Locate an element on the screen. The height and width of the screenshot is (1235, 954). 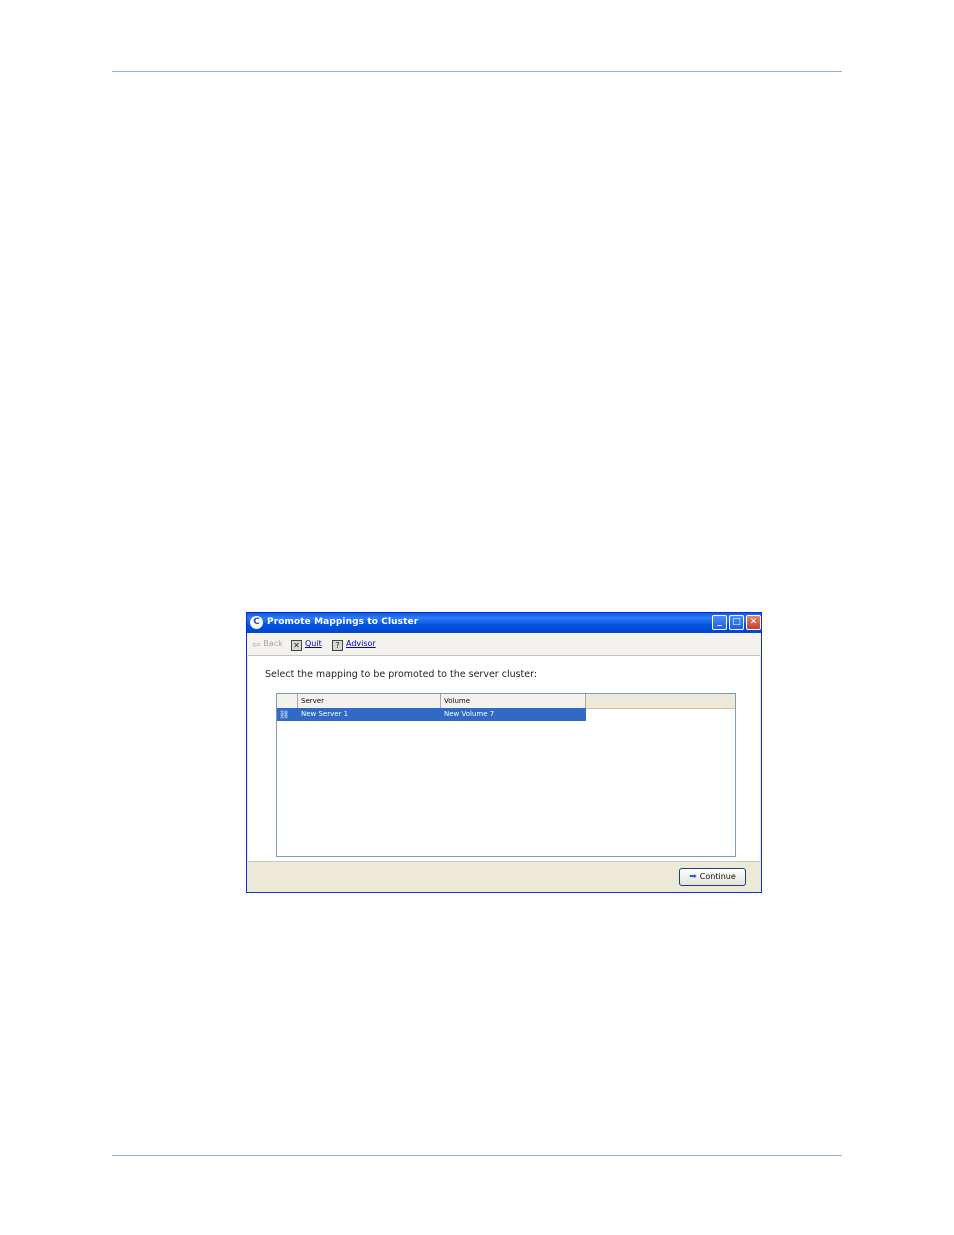
column-header-volume: Volume is located at coordinates (513, 701).